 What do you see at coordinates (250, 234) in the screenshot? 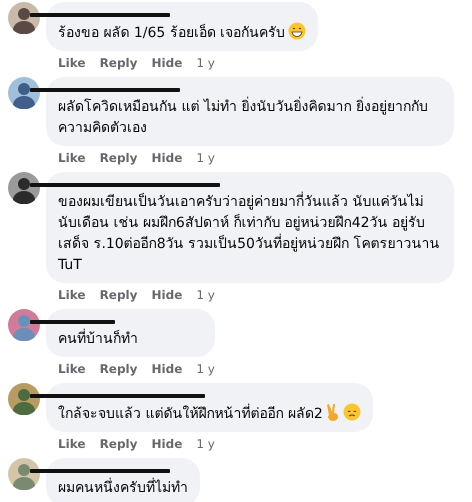
I see `comment-text: ของผมเขียนเป็นวันเอาครับว่าอยู่ค่ายมากี่วันแล้ว นับแค่วันไม่นับเดือน เช่น ผมฝึก6สัปดาห์ ก็เท่ากับ อยู่หน่วยฝึก42วัน อยู่รับเสด็จ ร.10ต่ออีก8วัน รวมเป็น50วันที่อยู่หน่วยฝึก โคตรยาวนาน TuT` at bounding box center [250, 234].